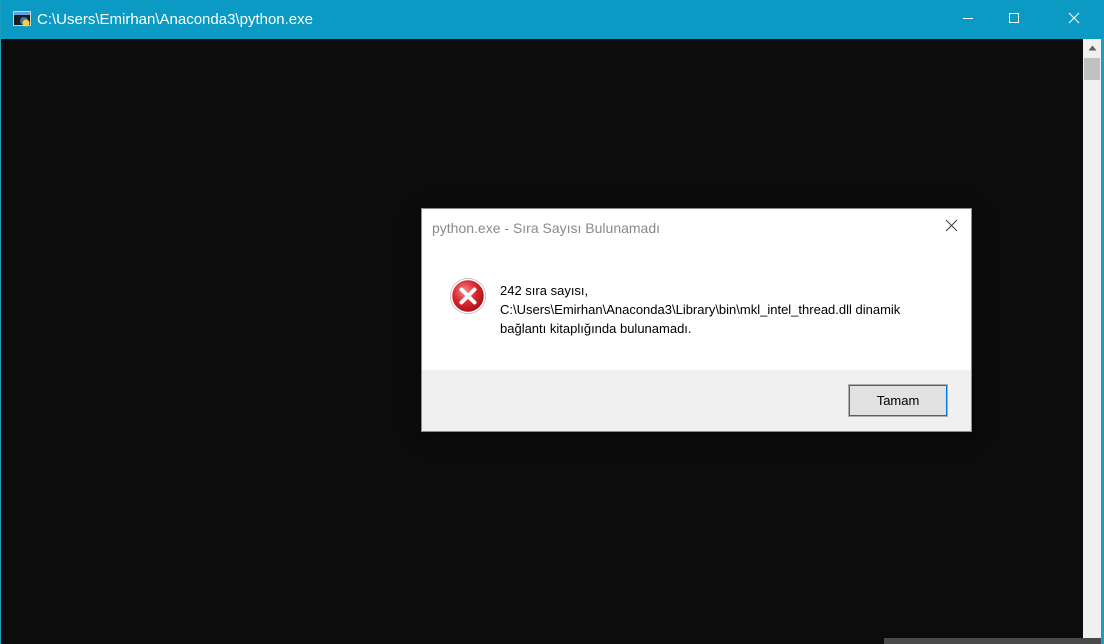 This screenshot has width=1104, height=644. What do you see at coordinates (696, 400) in the screenshot?
I see `dialog-button-bar: Tamam` at bounding box center [696, 400].